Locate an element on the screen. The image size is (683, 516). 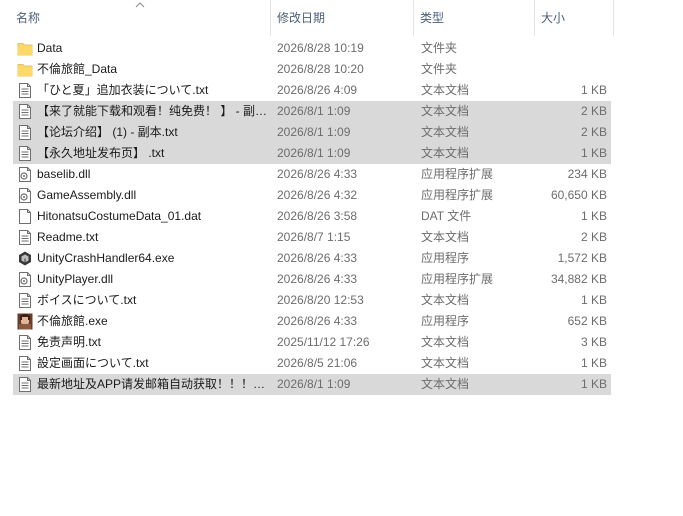
file-name: 設定画面について.txt is located at coordinates (93, 363).